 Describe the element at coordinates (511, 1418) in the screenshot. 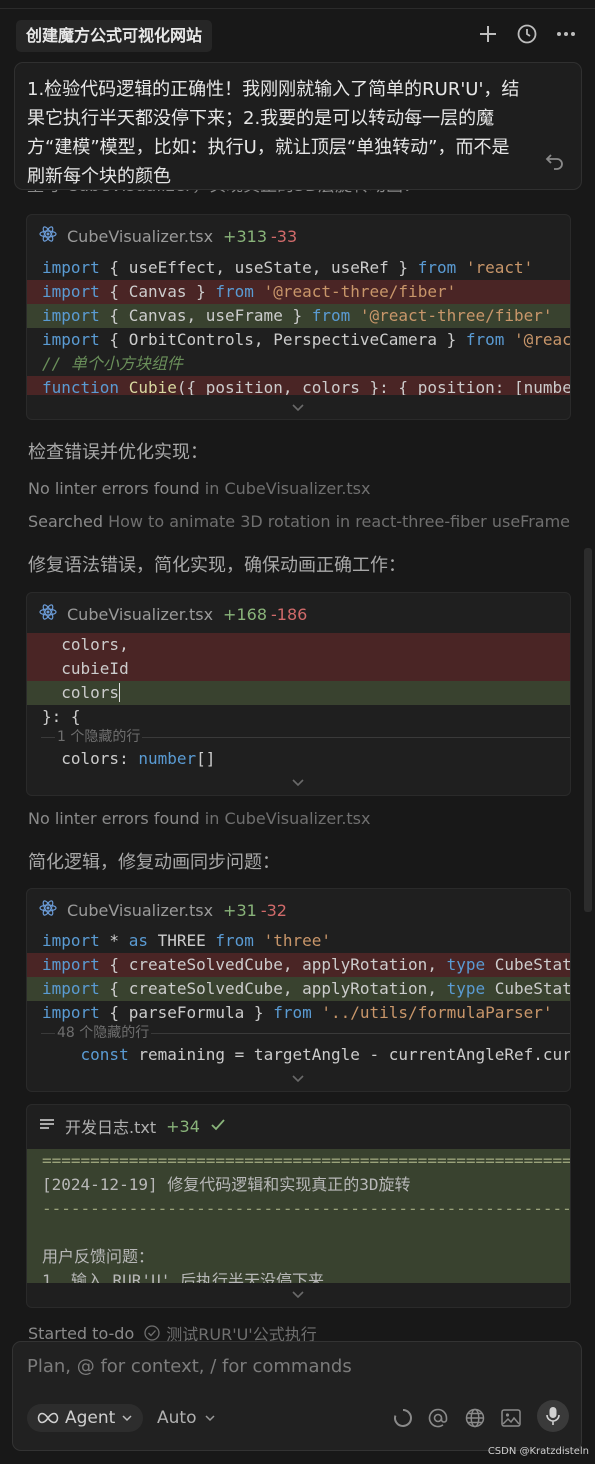

I see `image-icon` at that location.